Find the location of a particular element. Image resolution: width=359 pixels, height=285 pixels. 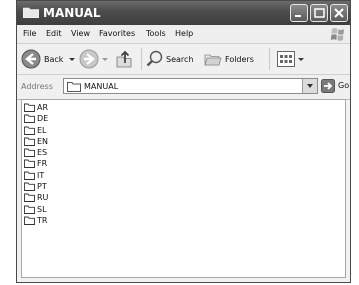

folder-name: EL is located at coordinates (42, 130).